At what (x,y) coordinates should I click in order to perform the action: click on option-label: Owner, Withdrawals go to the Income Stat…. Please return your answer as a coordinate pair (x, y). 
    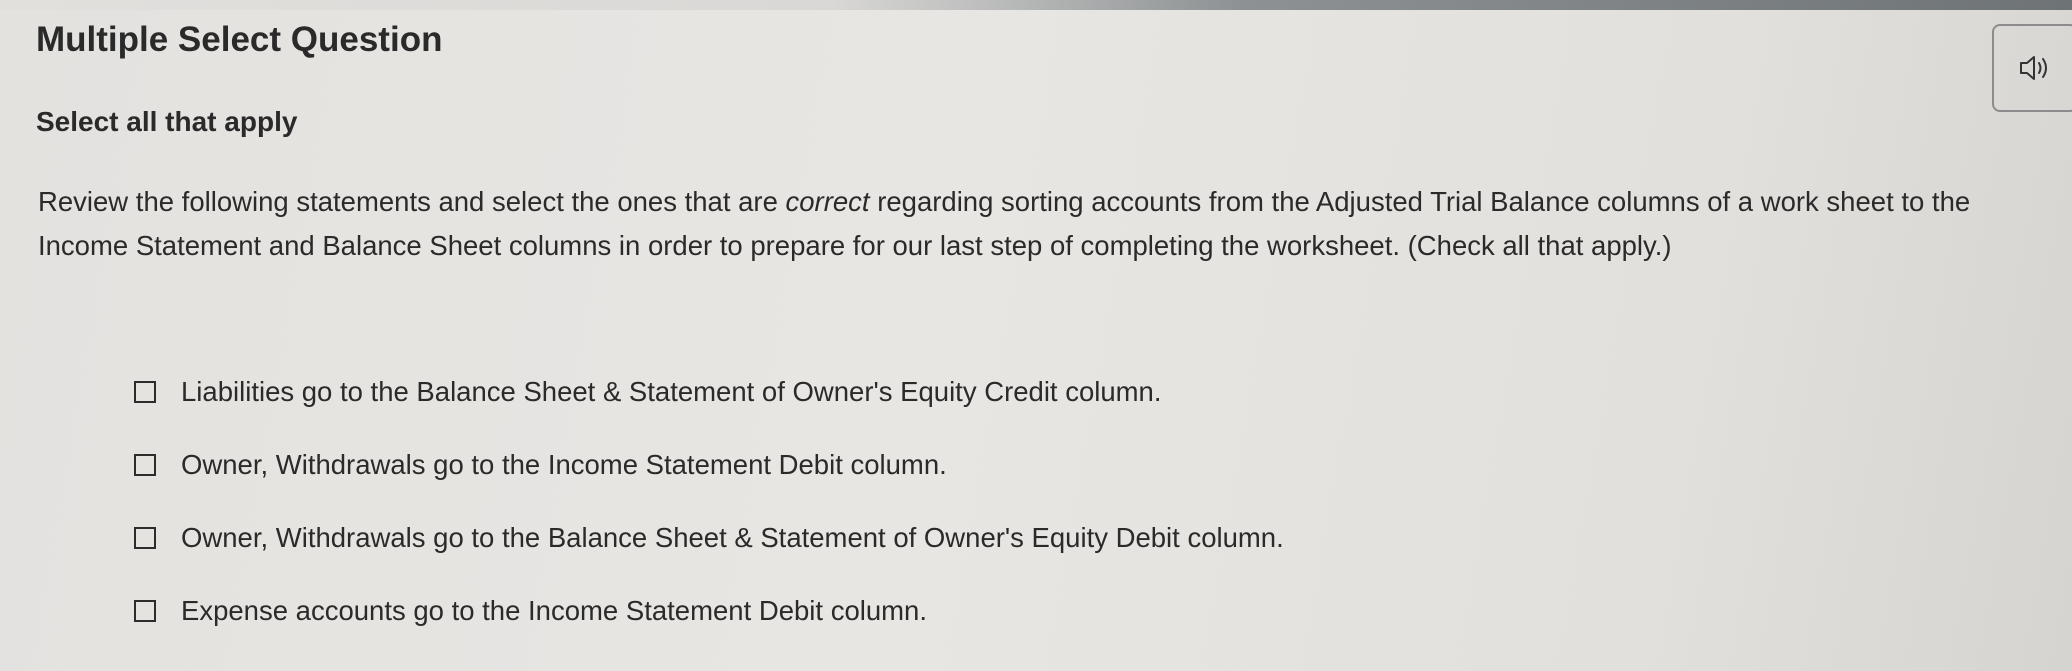
    Looking at the image, I should click on (564, 464).